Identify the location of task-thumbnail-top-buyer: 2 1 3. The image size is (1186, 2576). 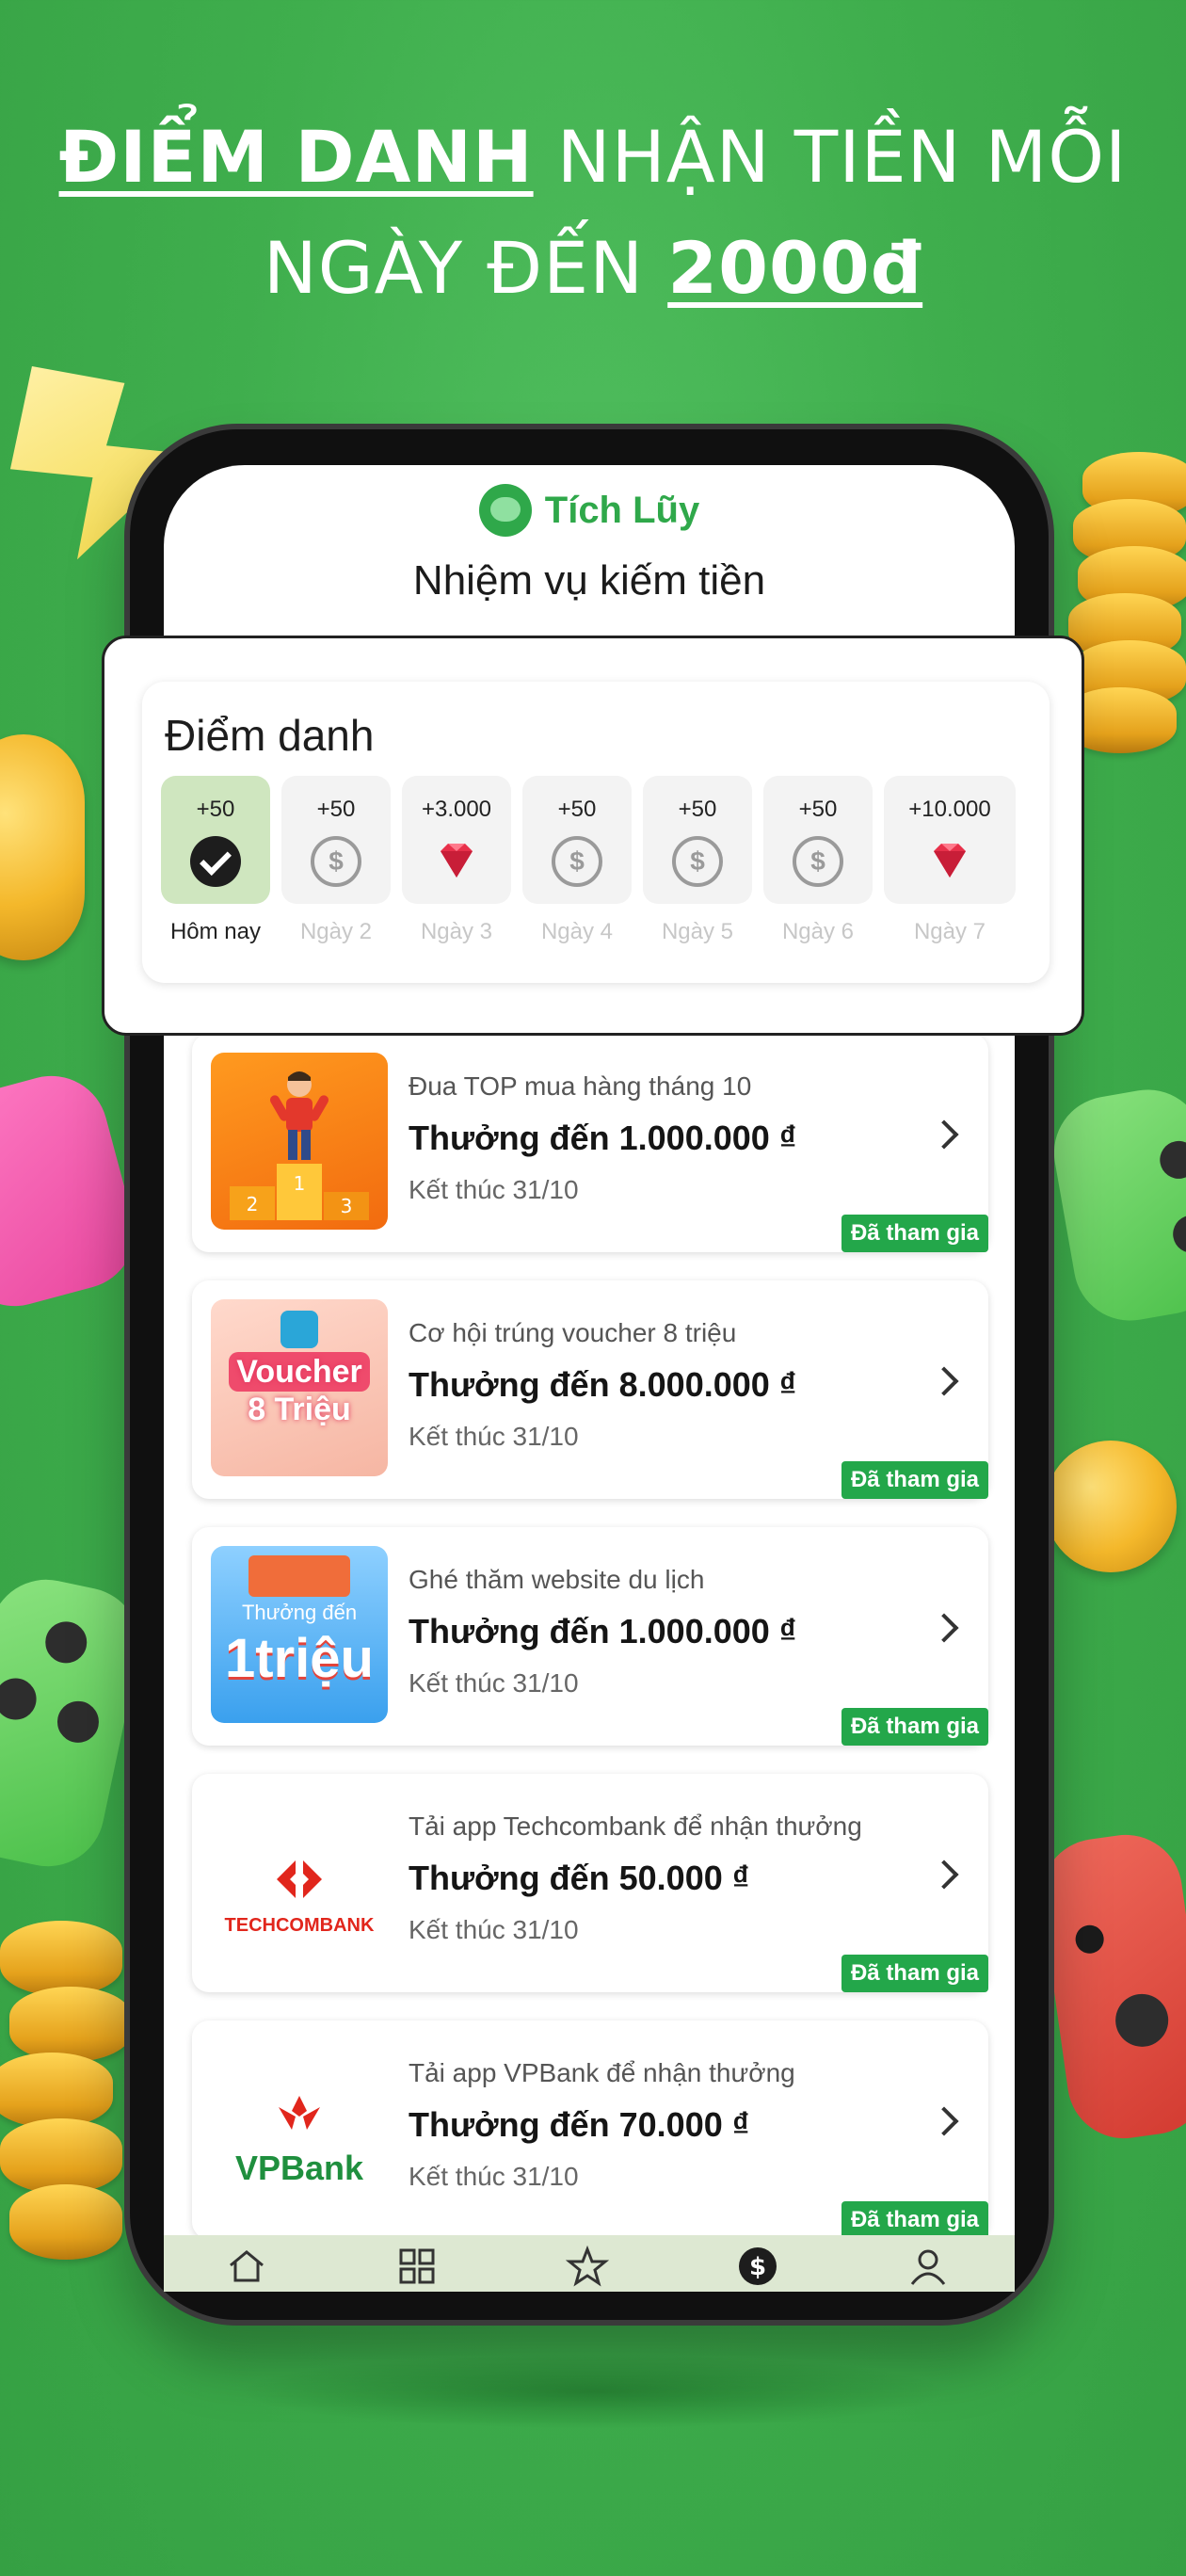
(299, 1141).